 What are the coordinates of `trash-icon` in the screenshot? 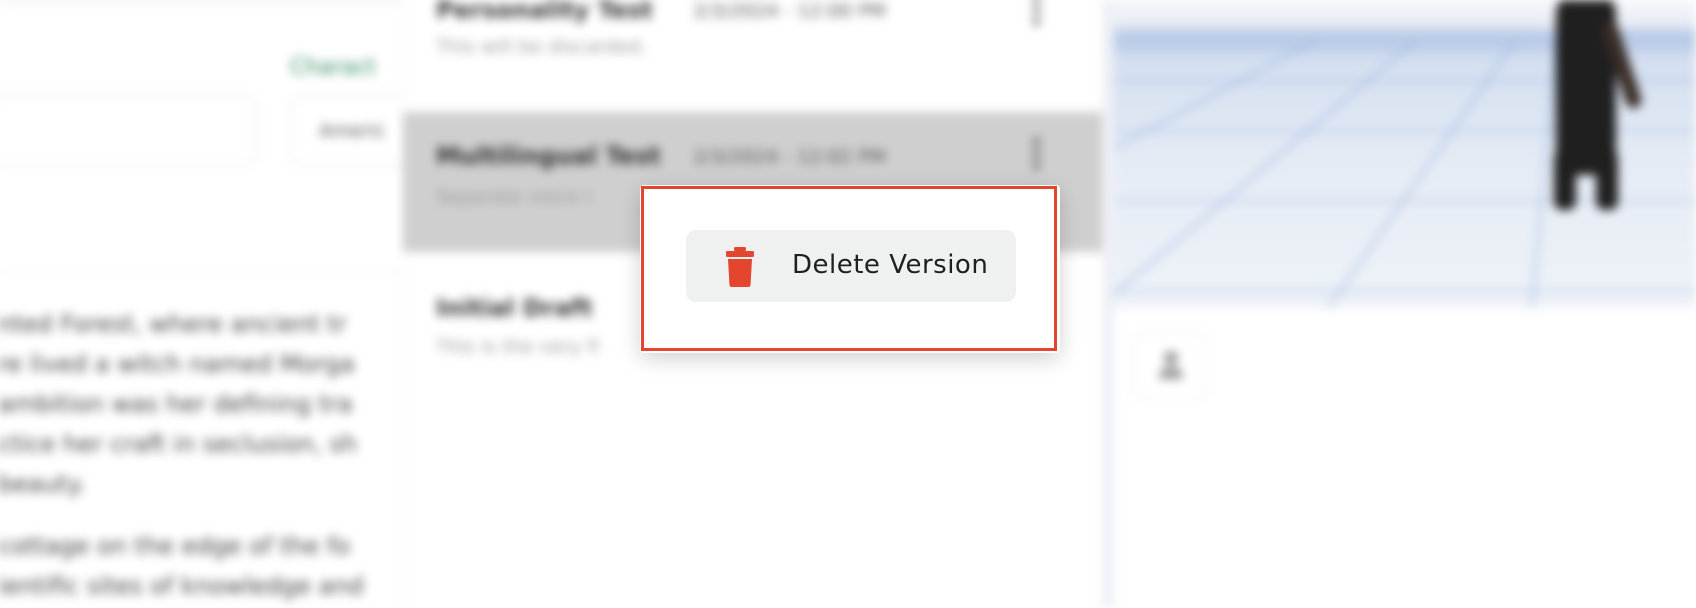 It's located at (740, 267).